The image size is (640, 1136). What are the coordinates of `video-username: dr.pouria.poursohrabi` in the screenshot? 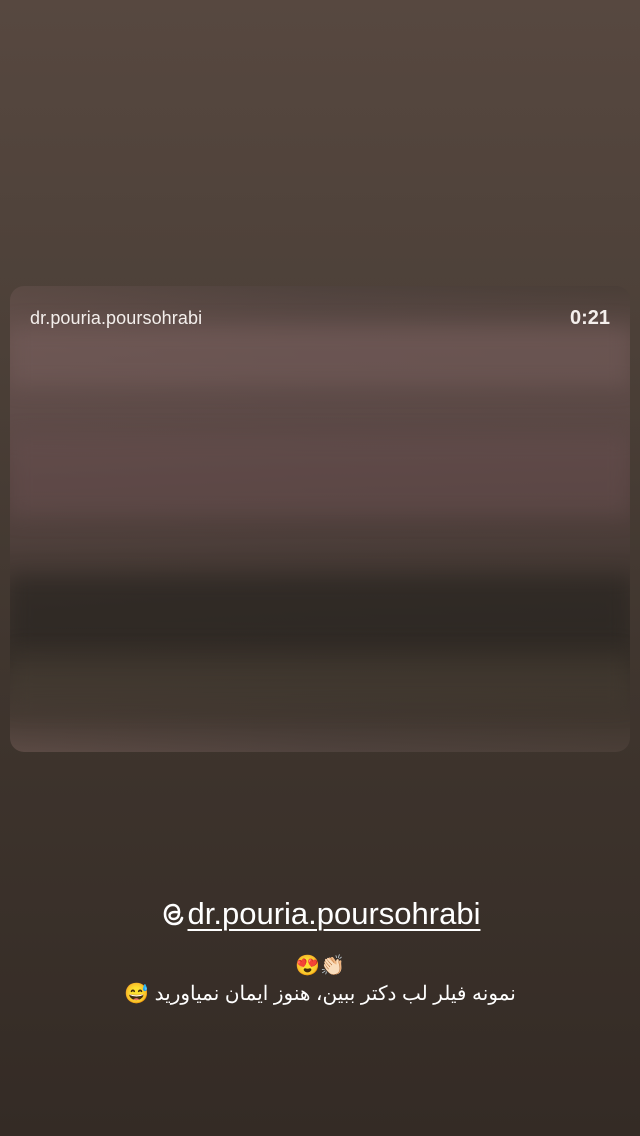 It's located at (116, 318).